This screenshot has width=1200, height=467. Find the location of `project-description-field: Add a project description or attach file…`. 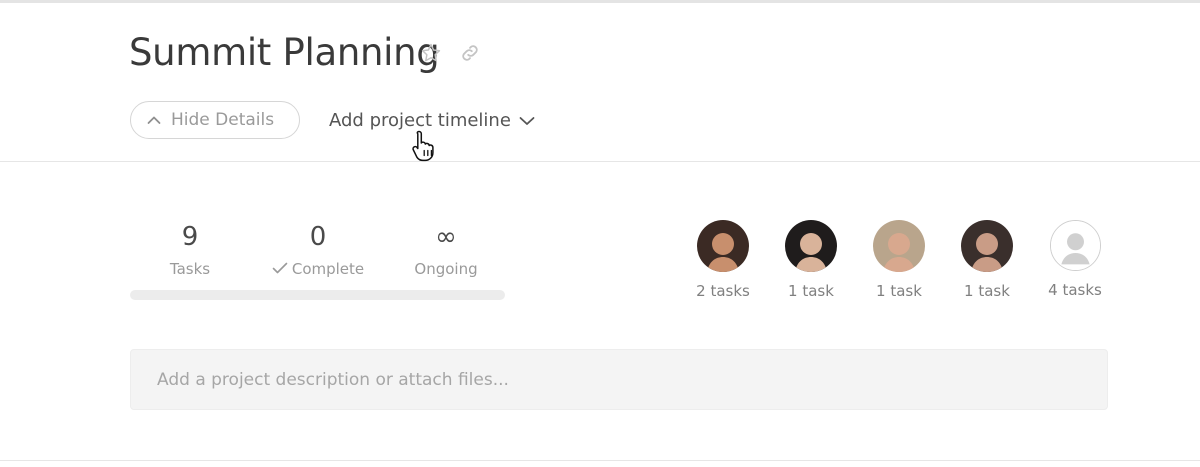

project-description-field: Add a project description or attach file… is located at coordinates (619, 379).